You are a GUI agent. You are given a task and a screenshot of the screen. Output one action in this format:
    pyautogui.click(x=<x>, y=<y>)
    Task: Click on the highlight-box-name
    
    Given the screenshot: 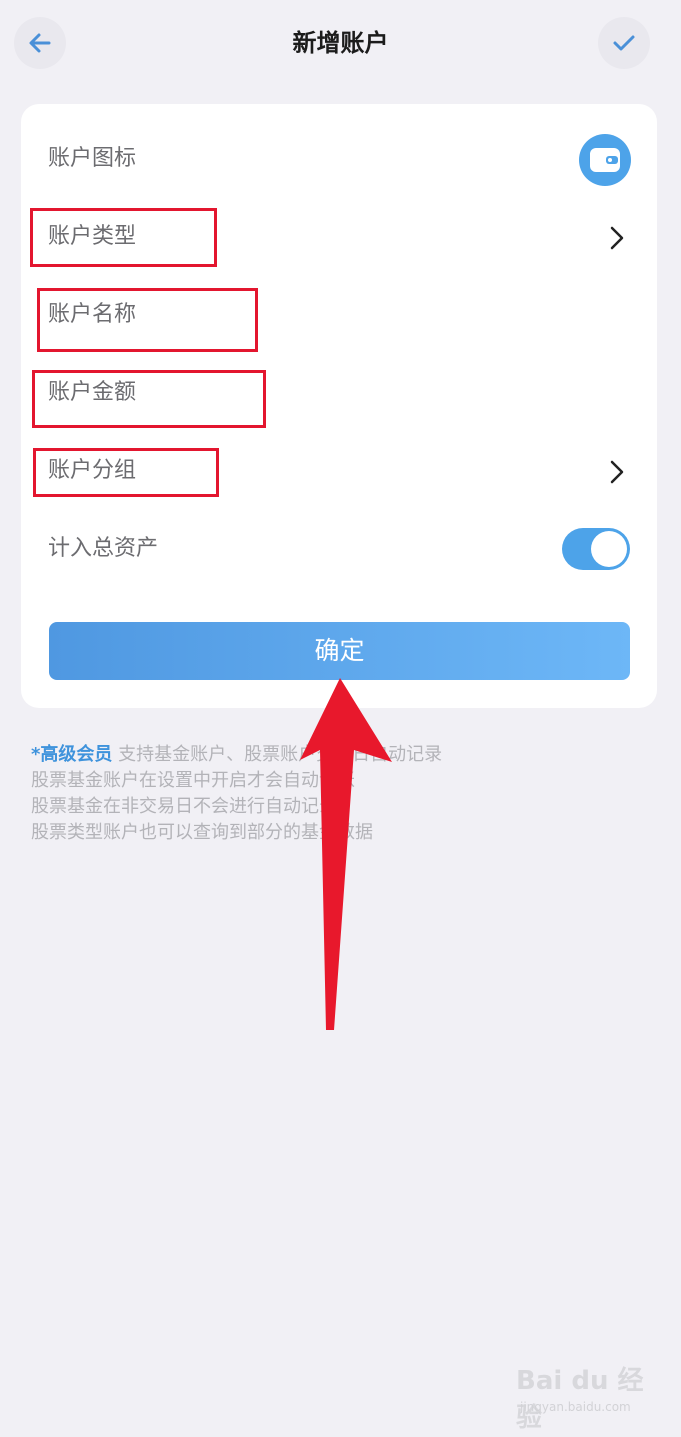 What is the action you would take?
    pyautogui.click(x=147, y=320)
    